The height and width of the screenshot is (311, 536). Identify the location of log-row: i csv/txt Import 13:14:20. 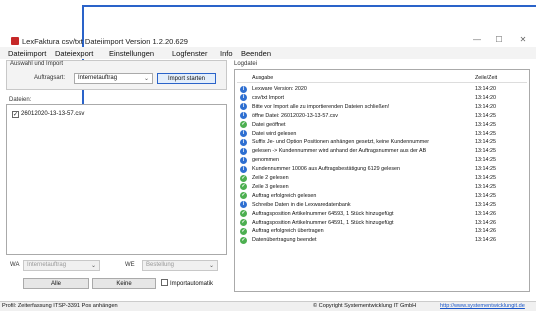
(382, 98).